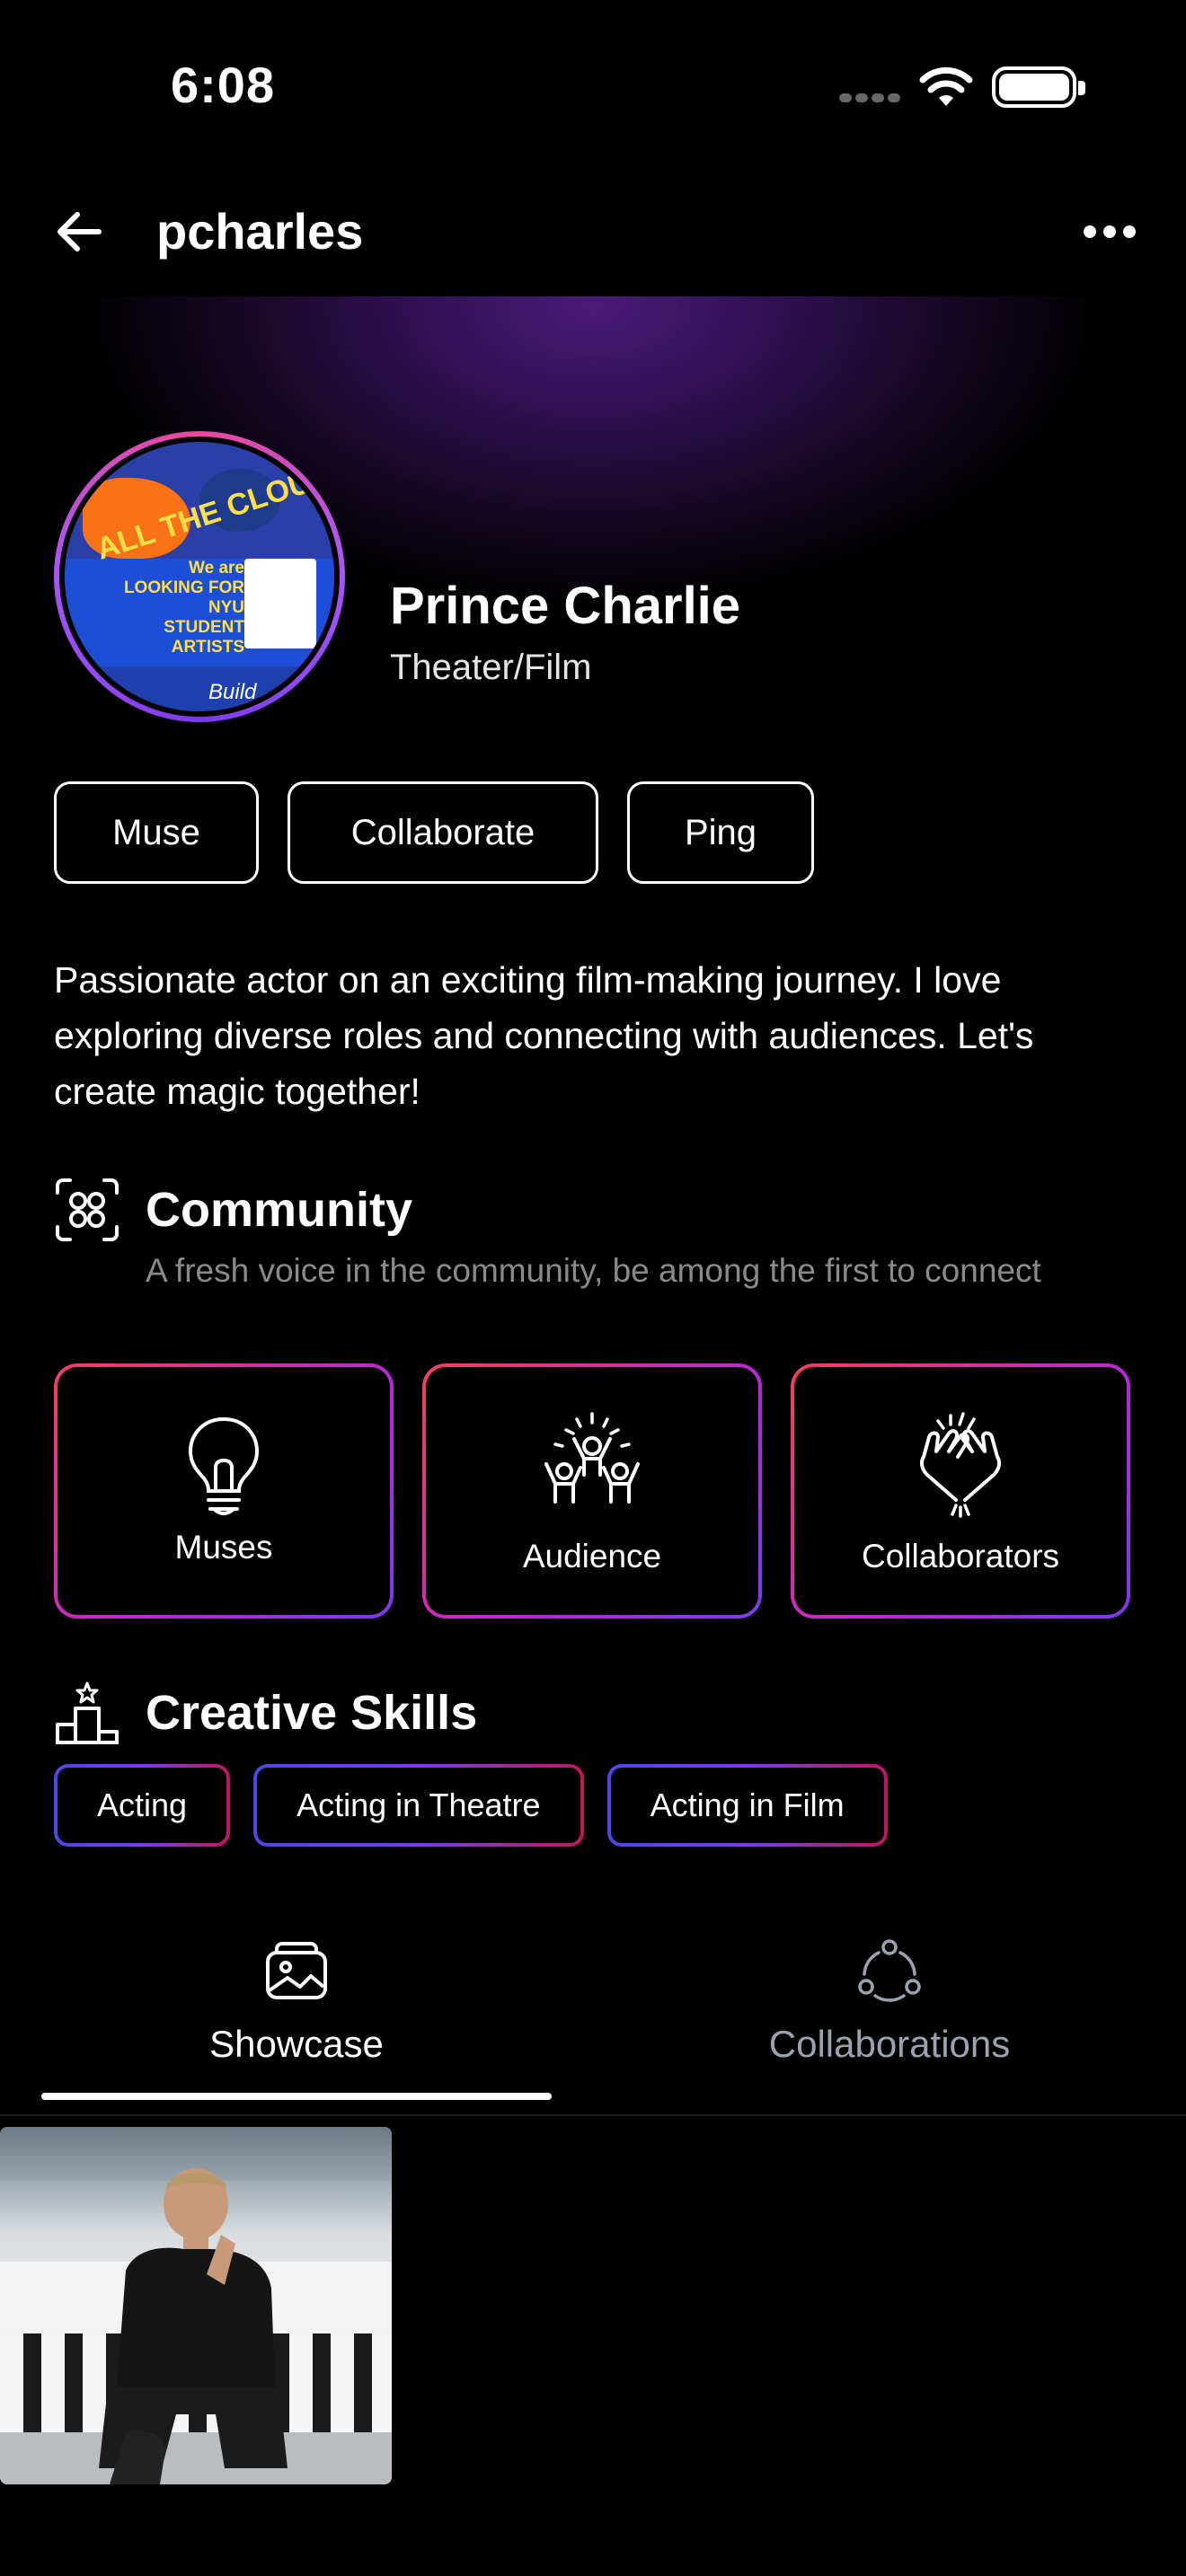 This screenshot has height=2576, width=1186. Describe the element at coordinates (296, 1970) in the screenshot. I see `gallery-icon` at that location.